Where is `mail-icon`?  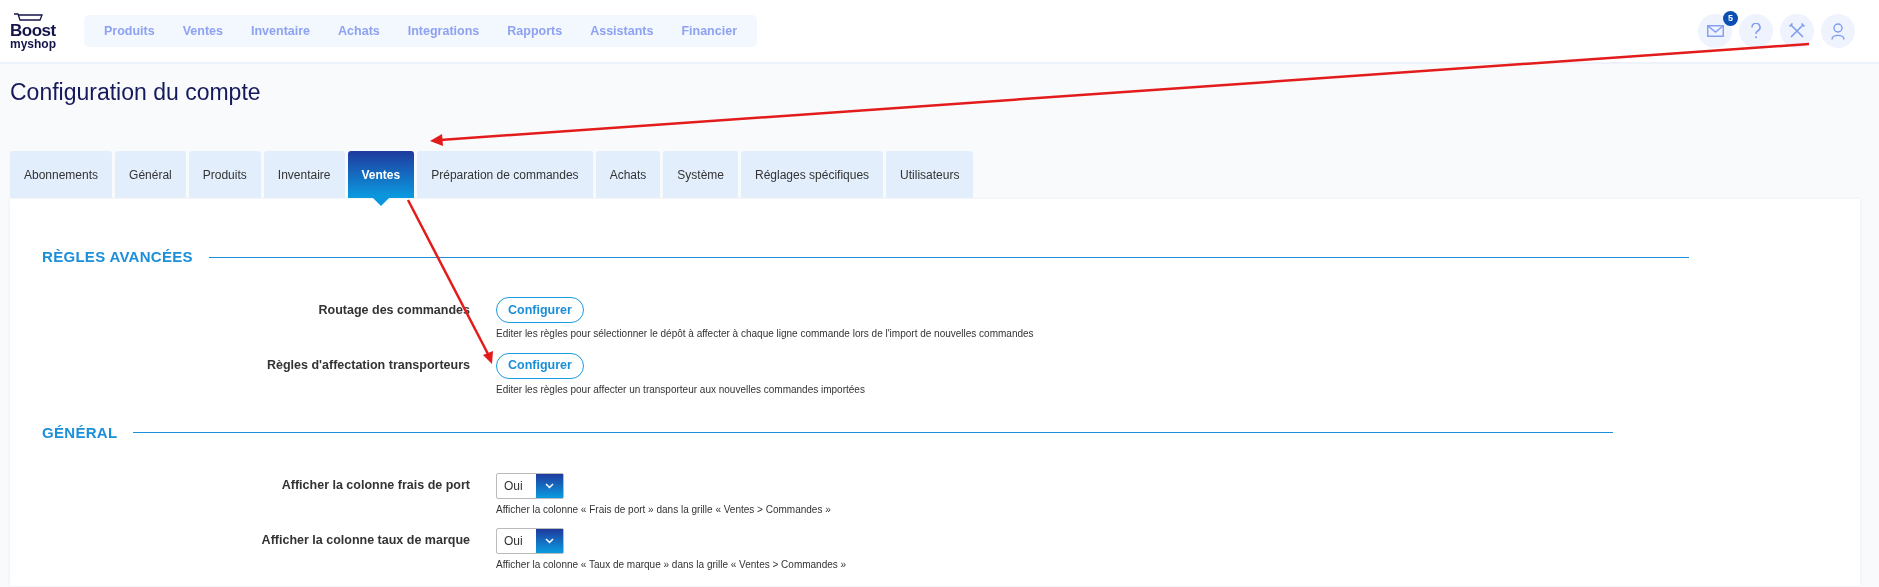 mail-icon is located at coordinates (1715, 31).